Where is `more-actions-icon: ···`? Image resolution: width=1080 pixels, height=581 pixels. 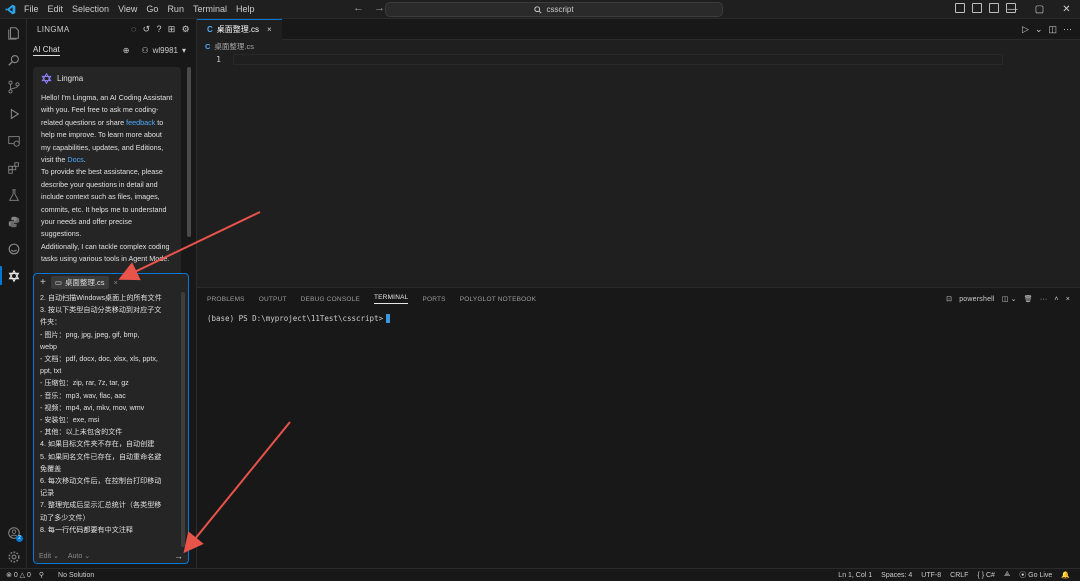 more-actions-icon: ··· is located at coordinates (1067, 29).